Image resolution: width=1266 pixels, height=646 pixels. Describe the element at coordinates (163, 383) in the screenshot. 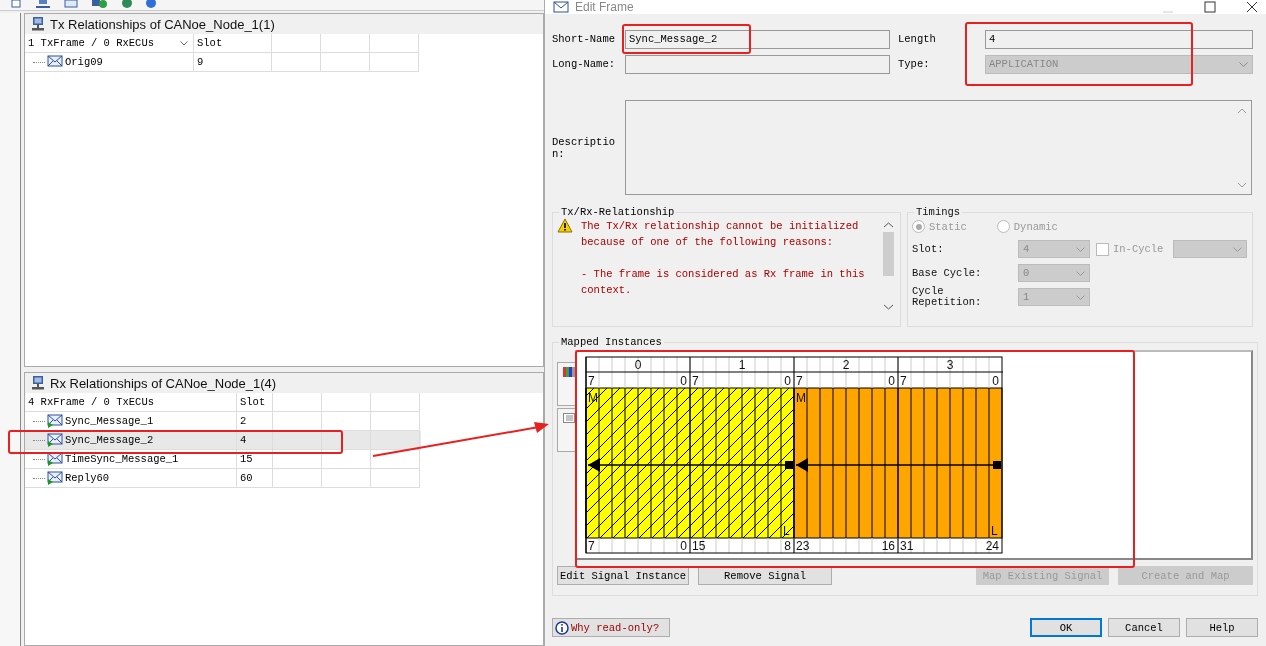

I see `panel-title: Rx Relationships of CANoe_Node_1(4)` at that location.